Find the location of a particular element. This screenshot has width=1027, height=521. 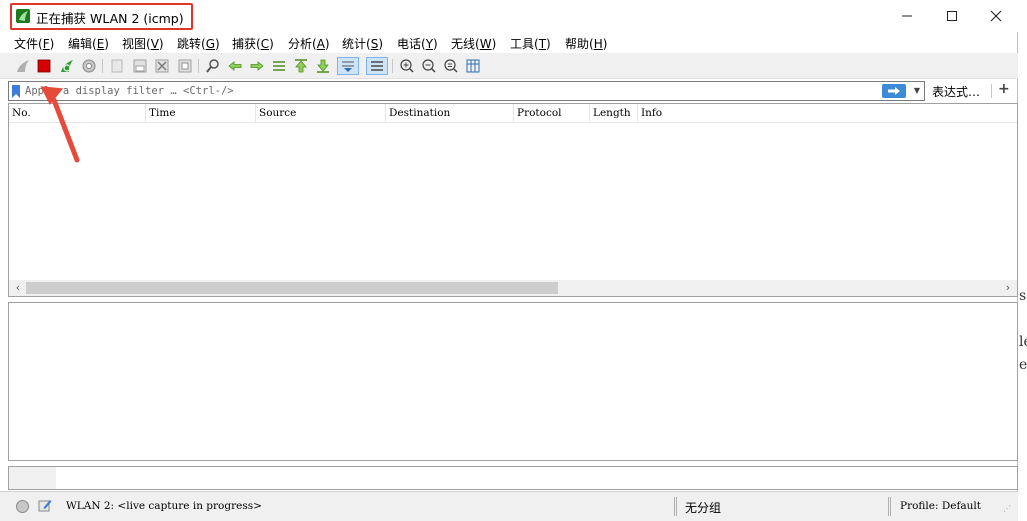

menu-file: 文件(F) is located at coordinates (34, 43).